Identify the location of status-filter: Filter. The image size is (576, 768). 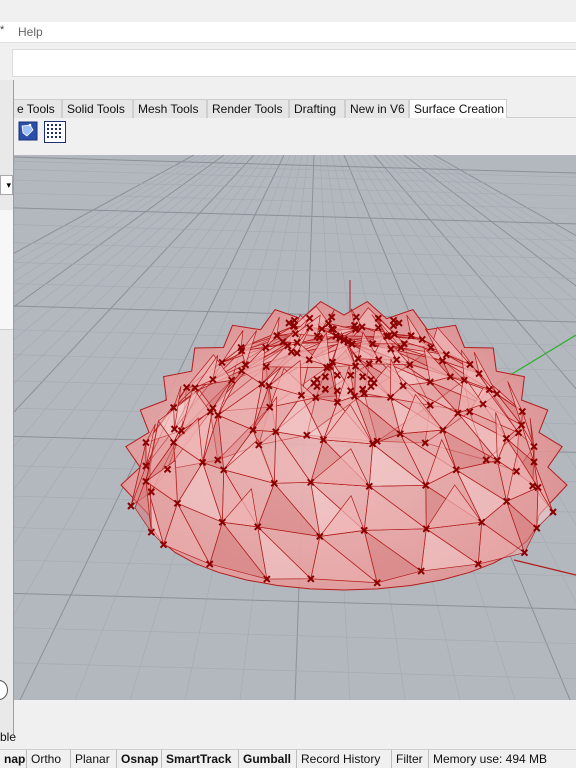
(410, 759).